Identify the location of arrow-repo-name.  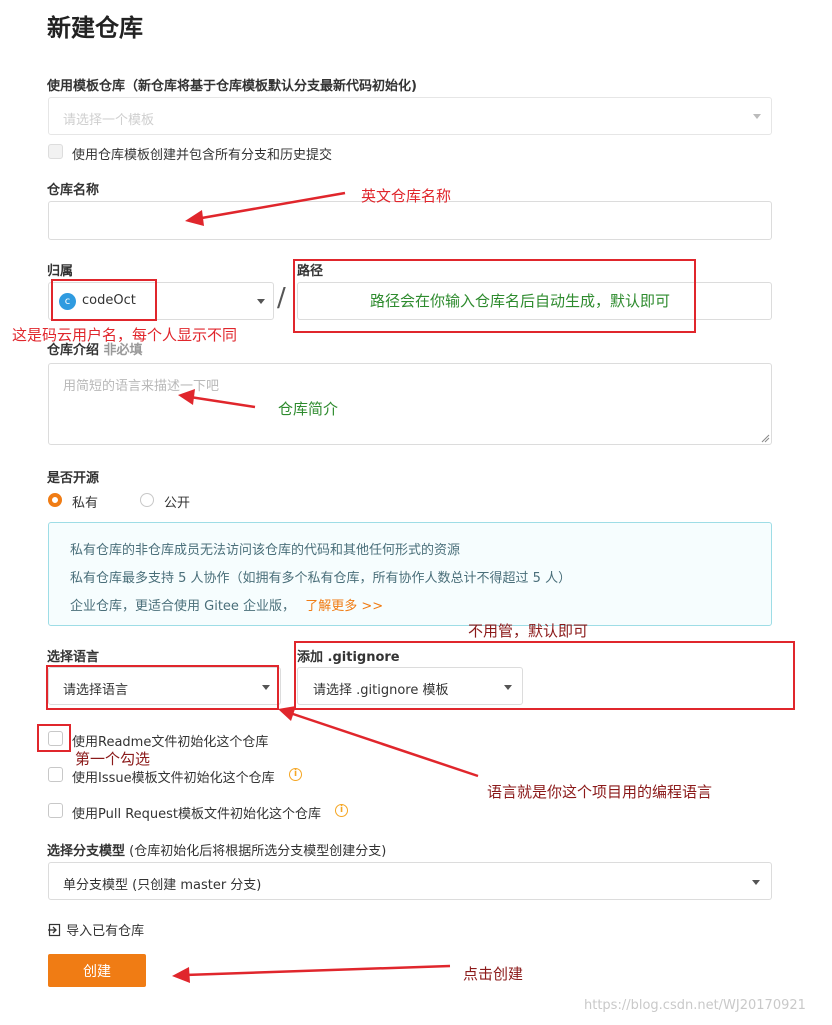
(265, 208).